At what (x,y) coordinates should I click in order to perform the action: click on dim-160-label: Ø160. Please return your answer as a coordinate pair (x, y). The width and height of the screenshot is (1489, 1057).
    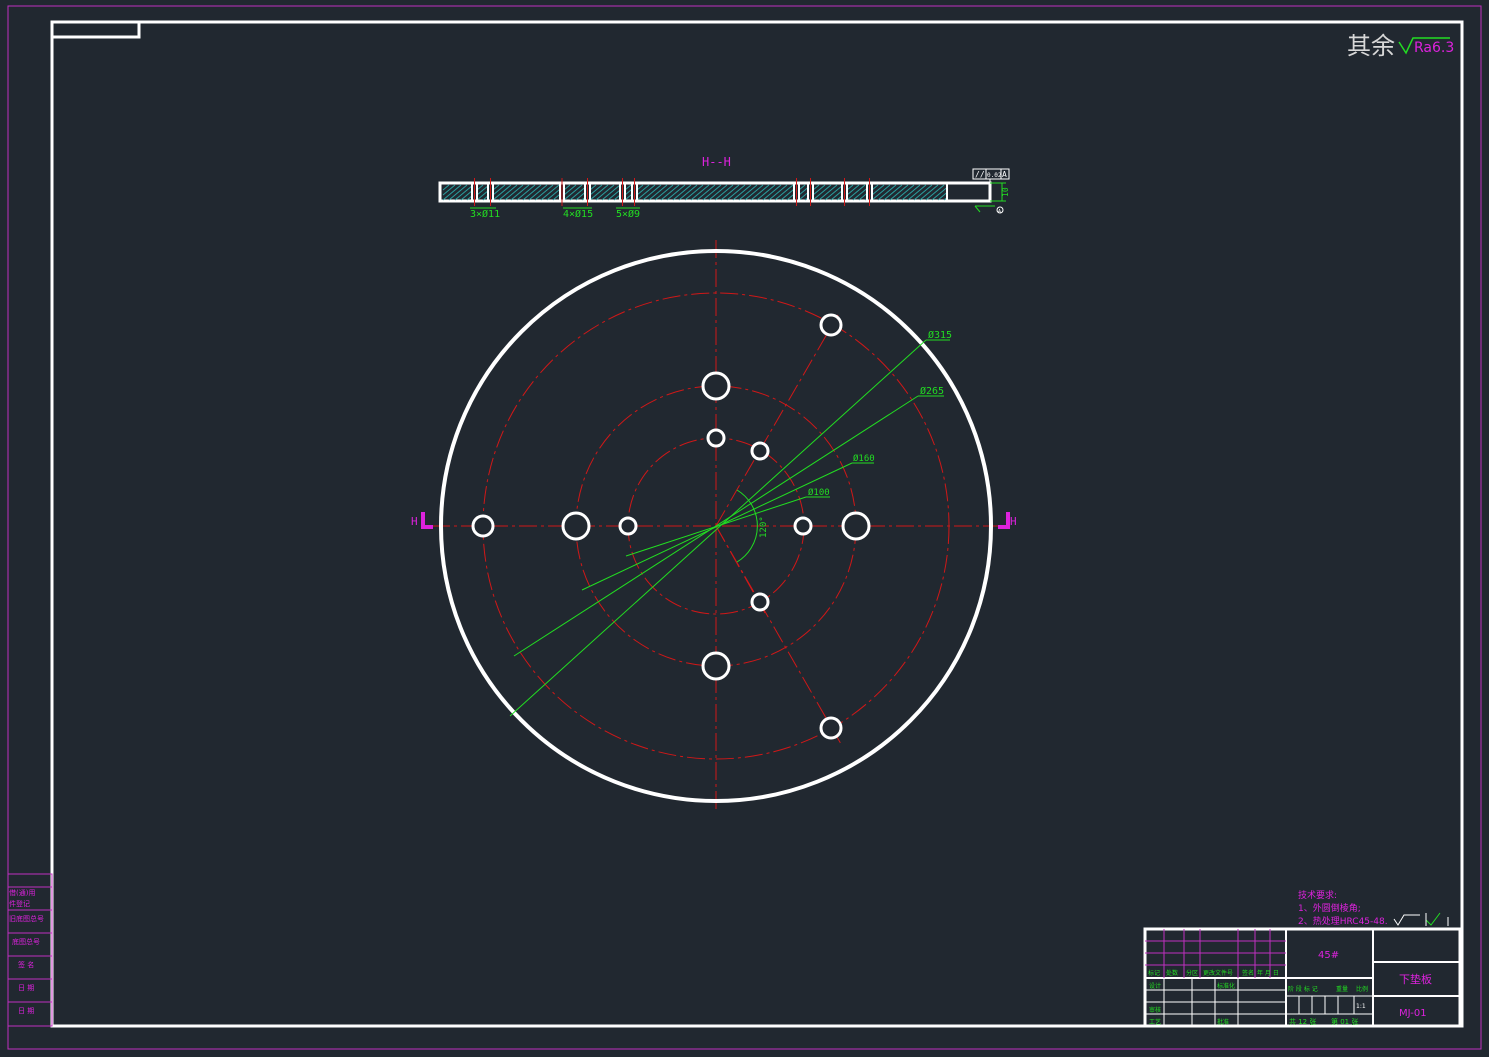
    Looking at the image, I should click on (864, 458).